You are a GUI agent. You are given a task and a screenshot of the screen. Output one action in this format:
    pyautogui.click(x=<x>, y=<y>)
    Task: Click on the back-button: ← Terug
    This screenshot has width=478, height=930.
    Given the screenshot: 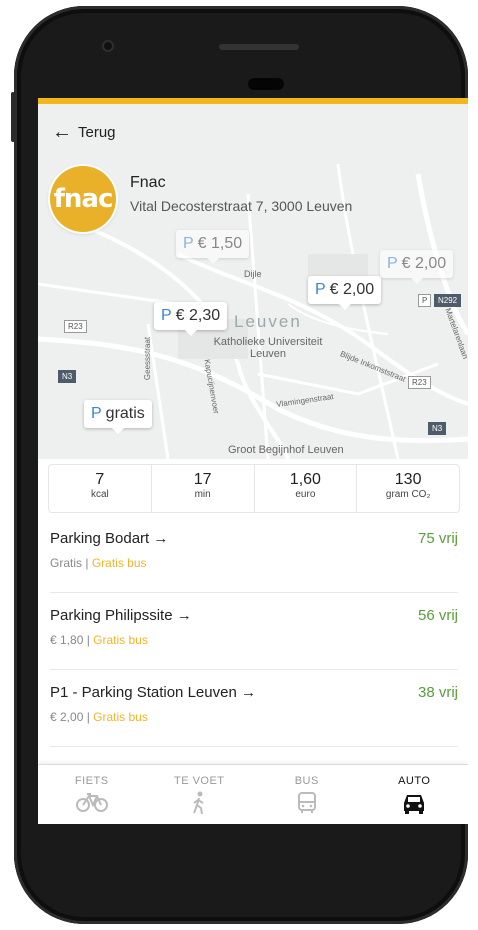 What is the action you would take?
    pyautogui.click(x=84, y=132)
    